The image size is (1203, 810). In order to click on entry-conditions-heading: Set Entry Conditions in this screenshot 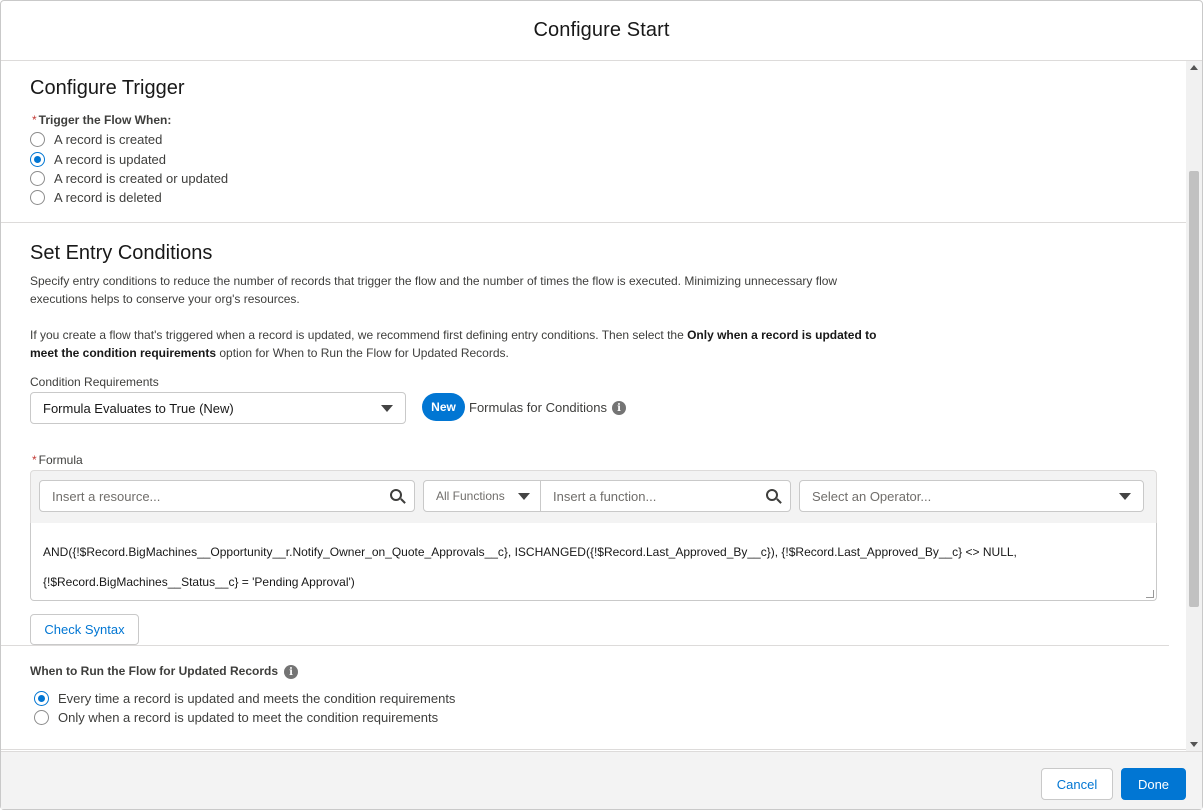, I will do `click(121, 253)`.